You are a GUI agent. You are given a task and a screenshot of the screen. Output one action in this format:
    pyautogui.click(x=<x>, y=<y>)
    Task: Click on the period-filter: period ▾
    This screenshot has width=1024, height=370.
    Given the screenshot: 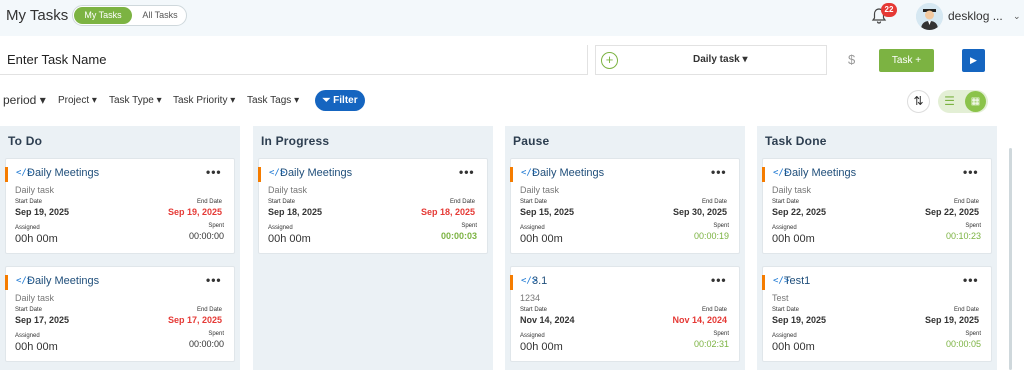 What is the action you would take?
    pyautogui.click(x=24, y=100)
    